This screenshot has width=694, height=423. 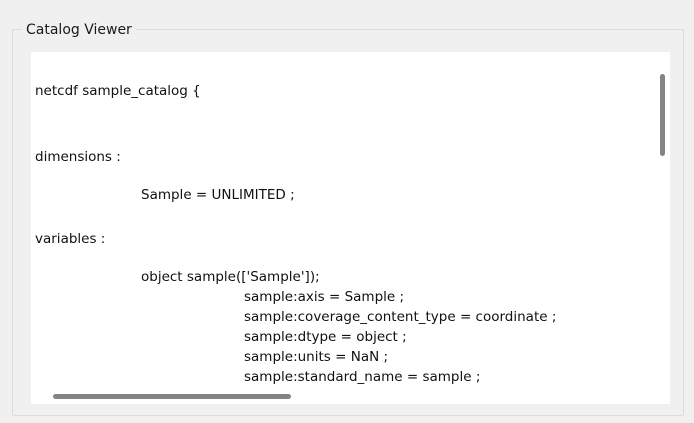 What do you see at coordinates (118, 91) in the screenshot?
I see `text-line: netcdf sample_catalog {` at bounding box center [118, 91].